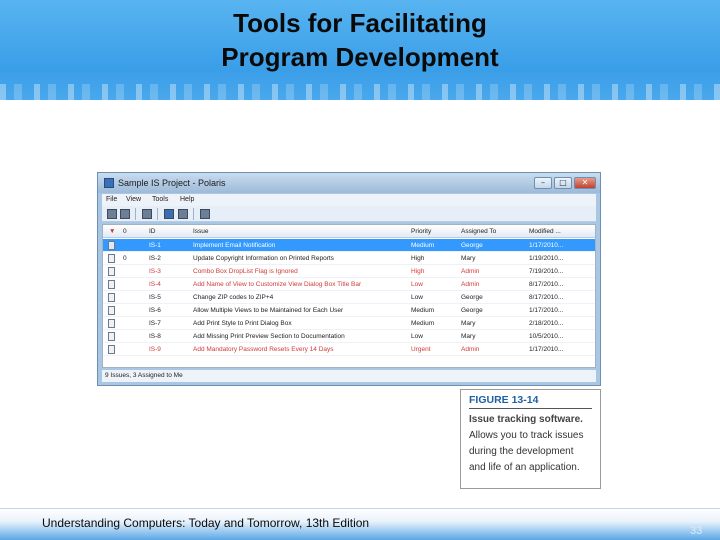 Image resolution: width=720 pixels, height=540 pixels. Describe the element at coordinates (183, 214) in the screenshot. I see `filter-icon` at that location.